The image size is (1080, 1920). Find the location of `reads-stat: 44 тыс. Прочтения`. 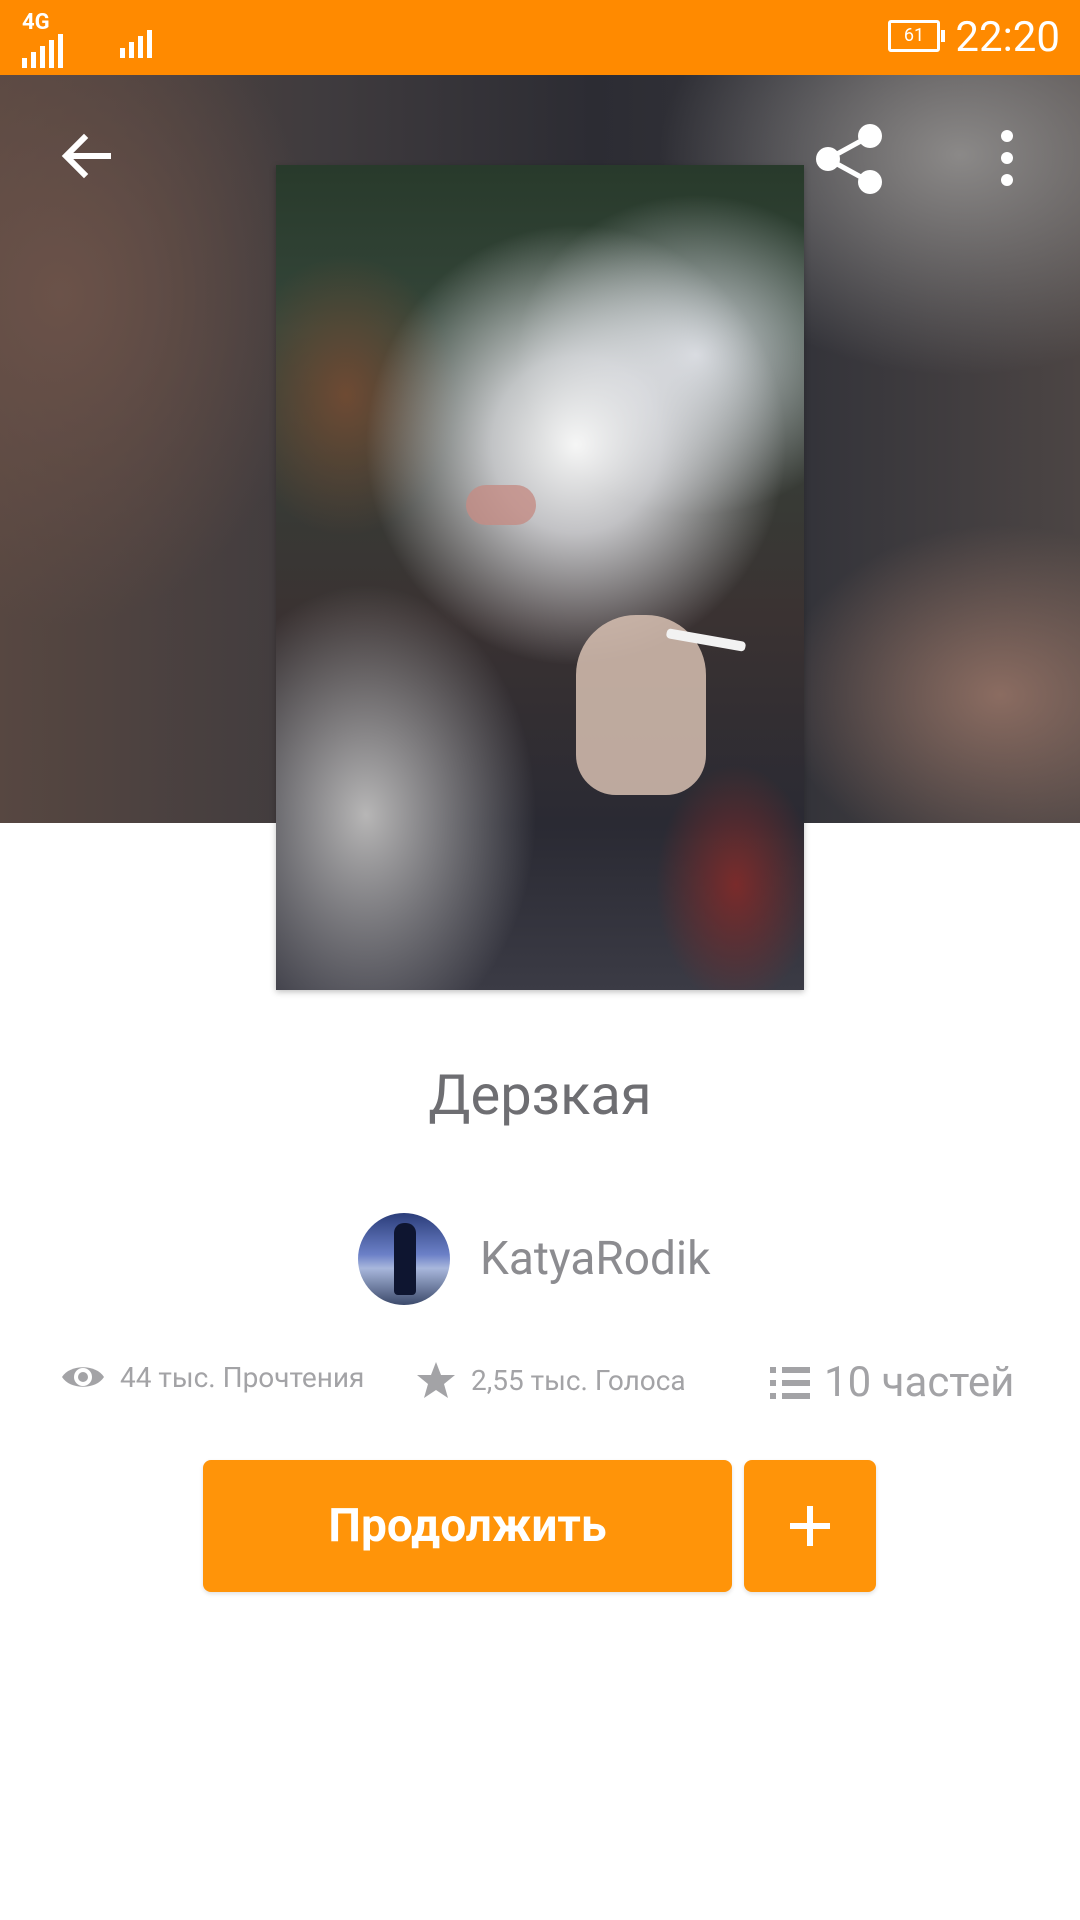

reads-stat: 44 тыс. Прочтения is located at coordinates (212, 1377).